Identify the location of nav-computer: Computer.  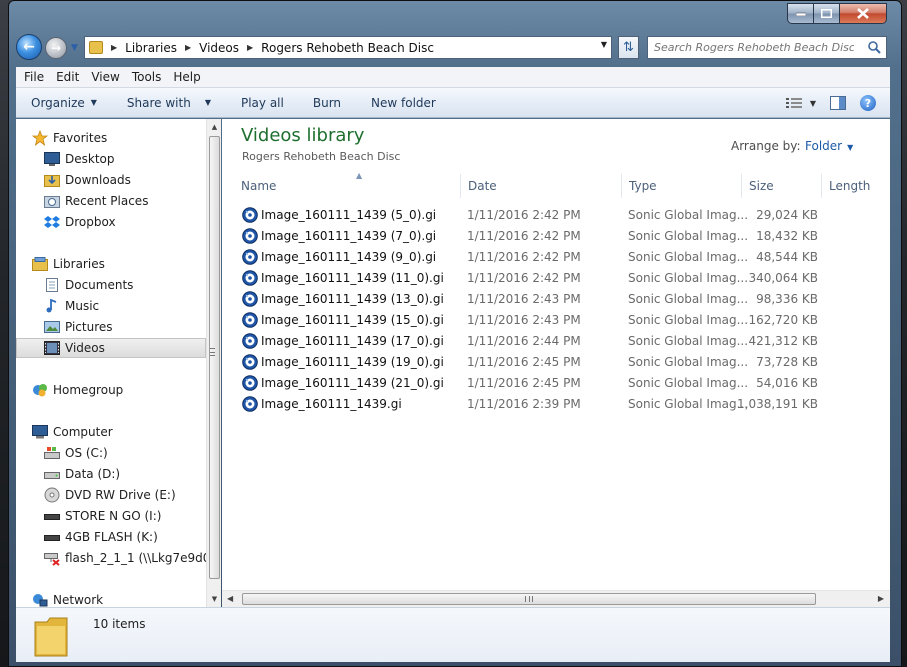
(72, 432).